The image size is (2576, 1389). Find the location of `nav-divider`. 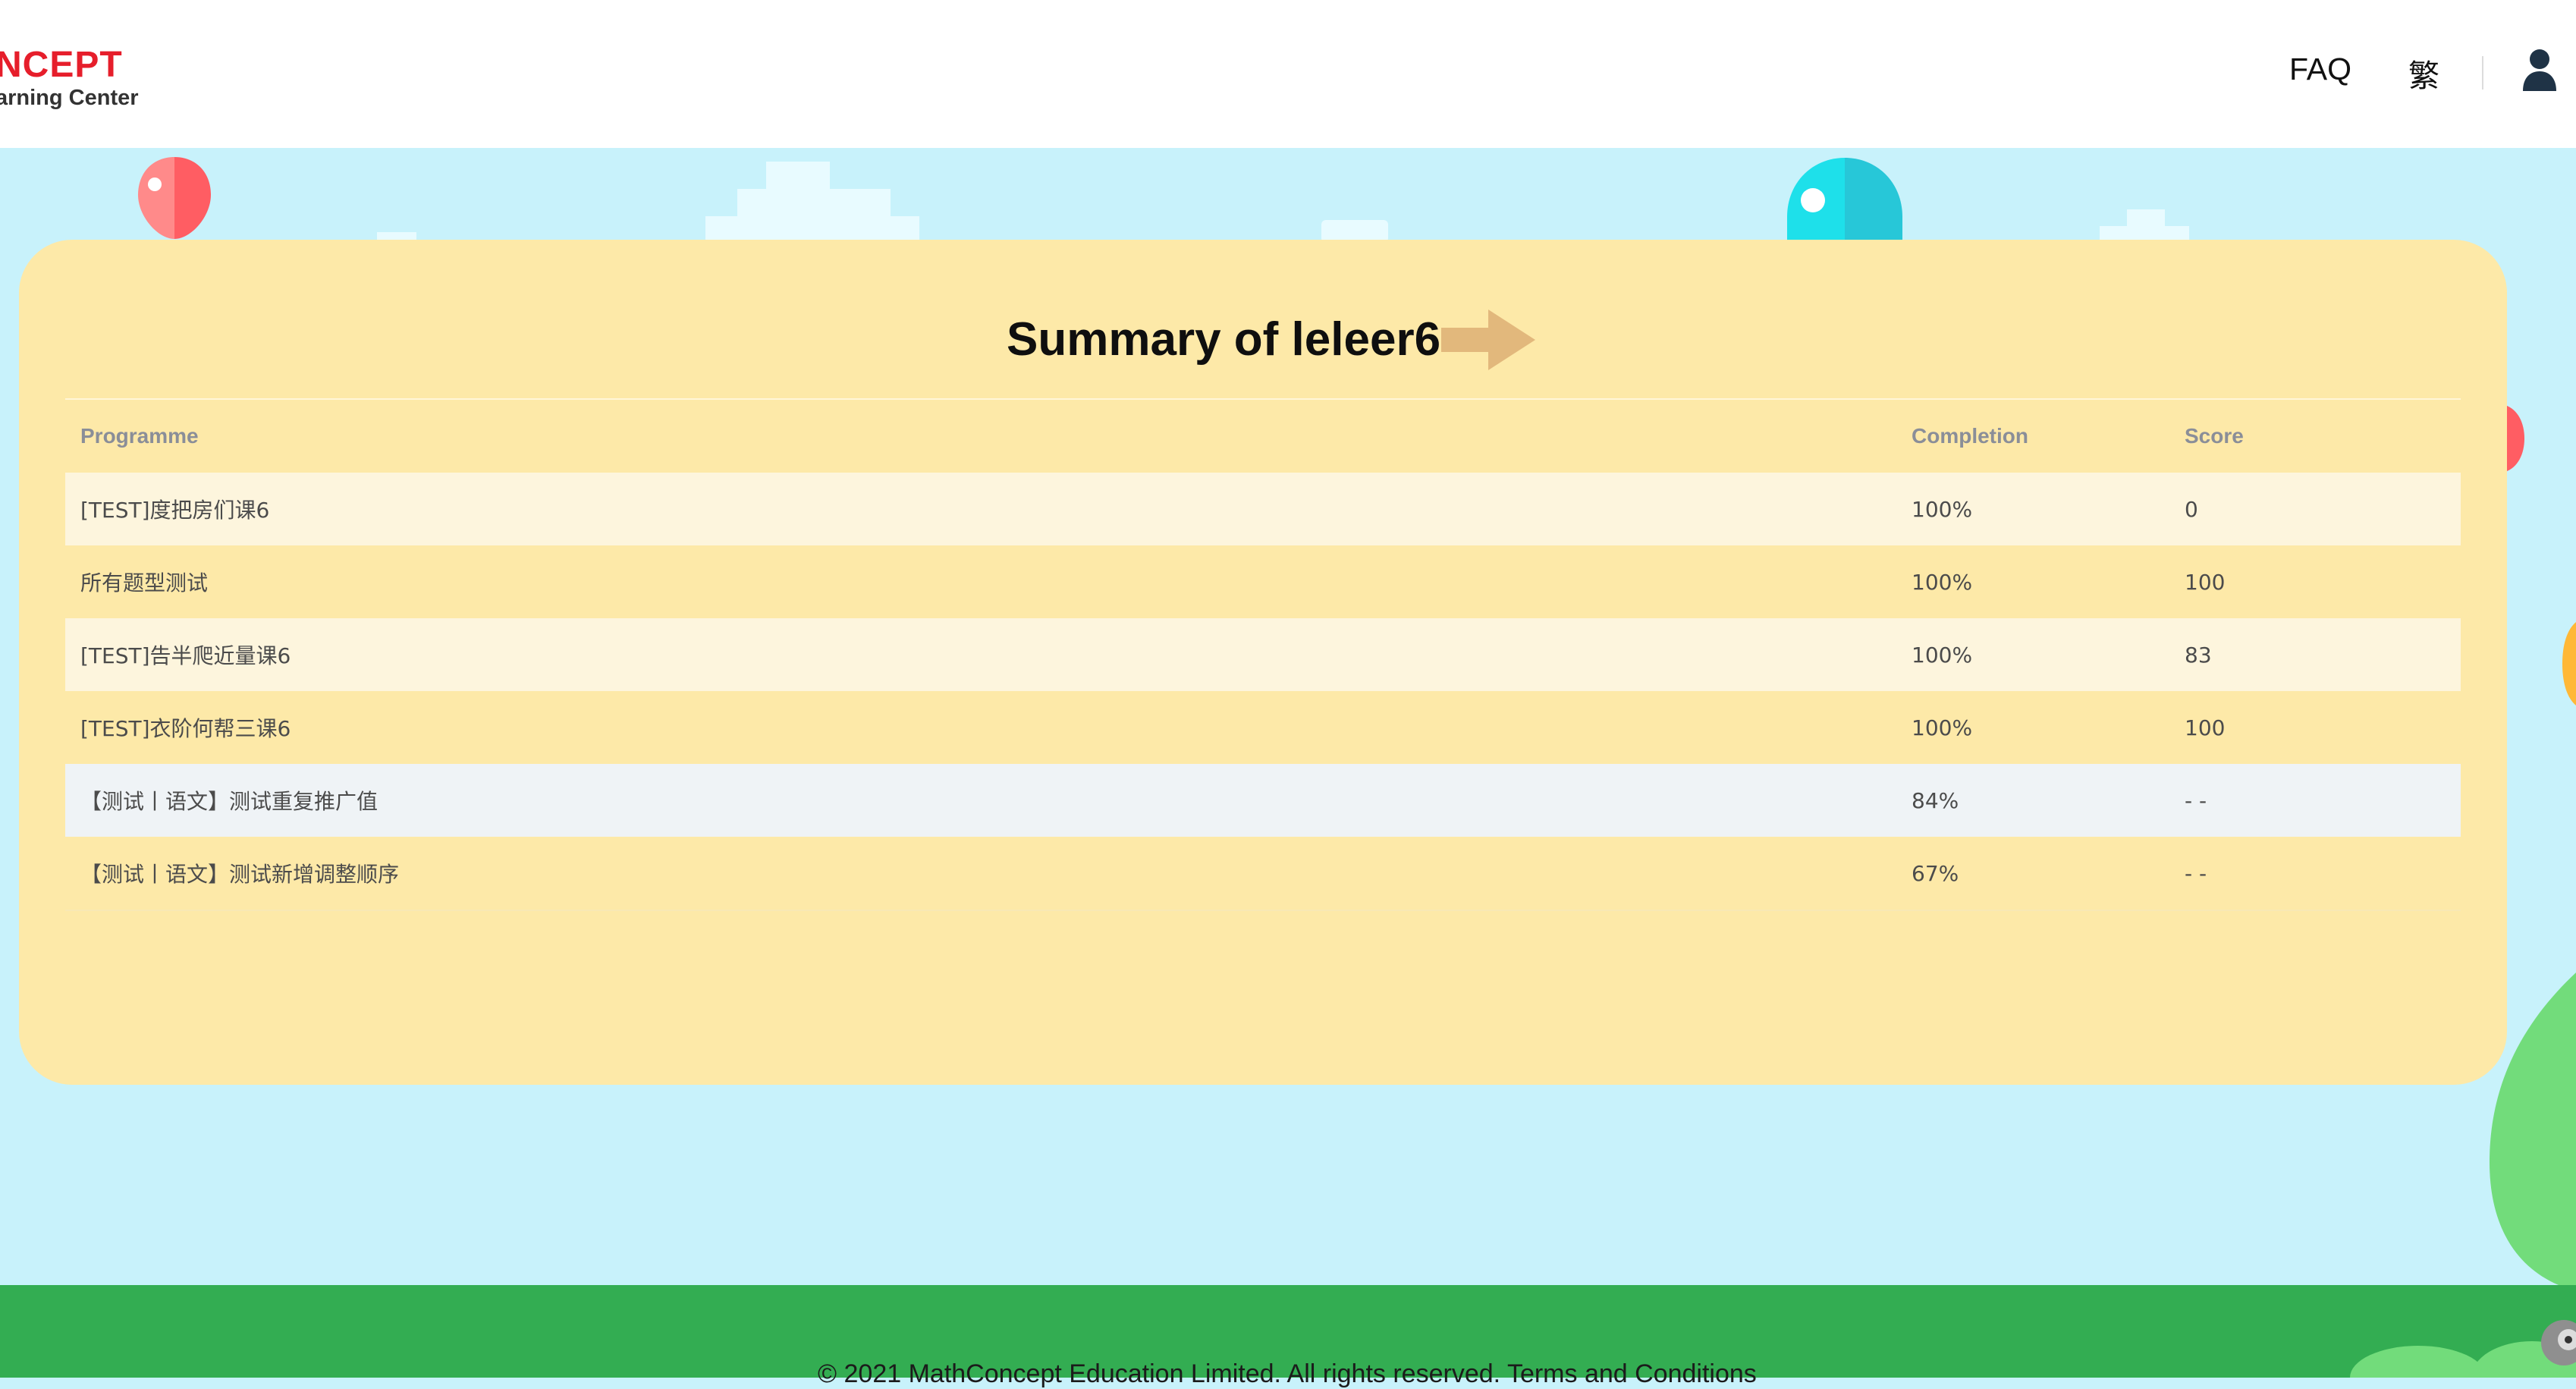

nav-divider is located at coordinates (2482, 73).